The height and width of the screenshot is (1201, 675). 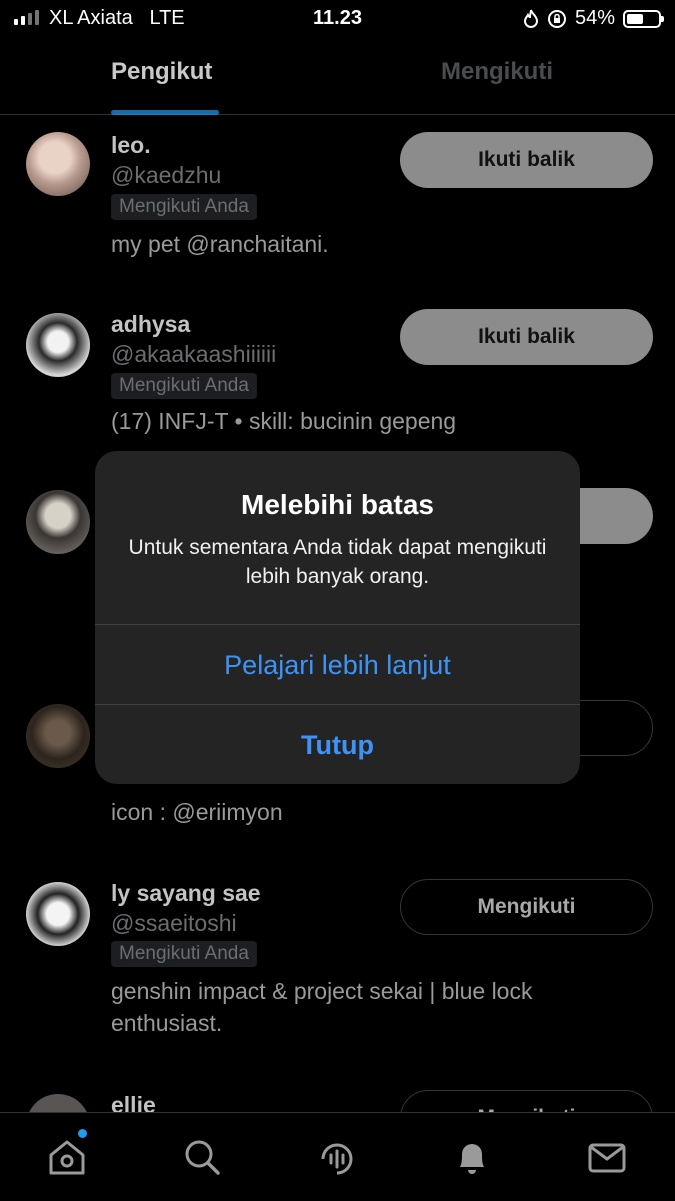 What do you see at coordinates (337, 504) in the screenshot?
I see `alert-title: Melebihi batas` at bounding box center [337, 504].